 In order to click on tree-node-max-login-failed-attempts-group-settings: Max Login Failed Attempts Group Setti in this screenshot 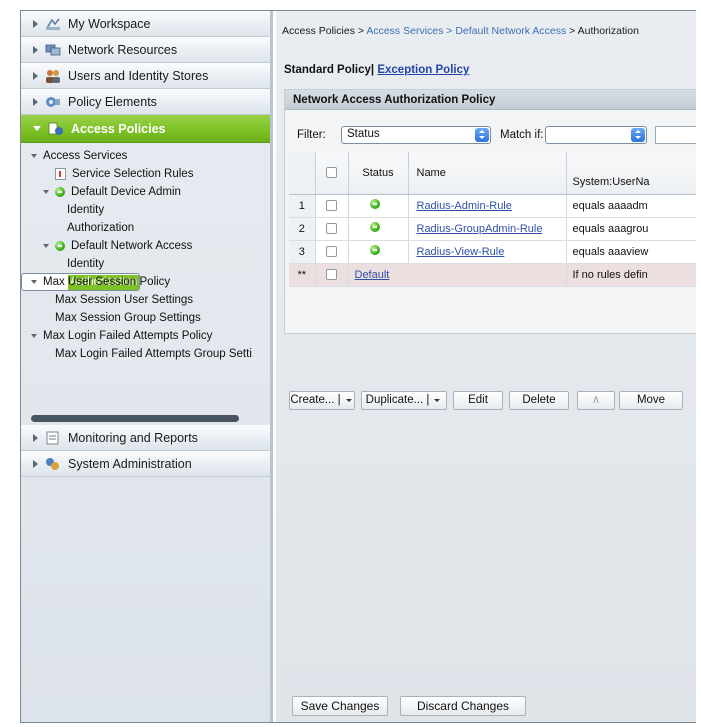, I will do `click(145, 354)`.